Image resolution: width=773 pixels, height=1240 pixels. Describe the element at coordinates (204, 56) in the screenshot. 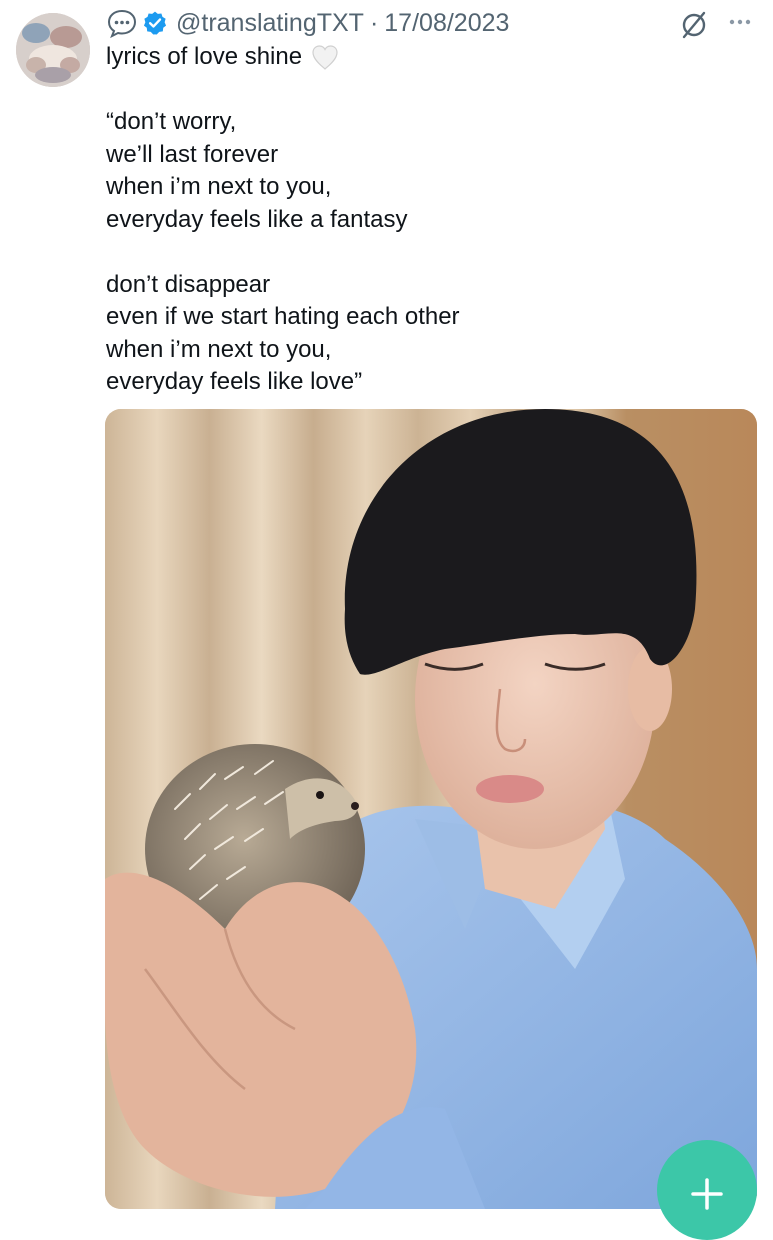

I see `tweet-title: lyrics of love shine` at that location.